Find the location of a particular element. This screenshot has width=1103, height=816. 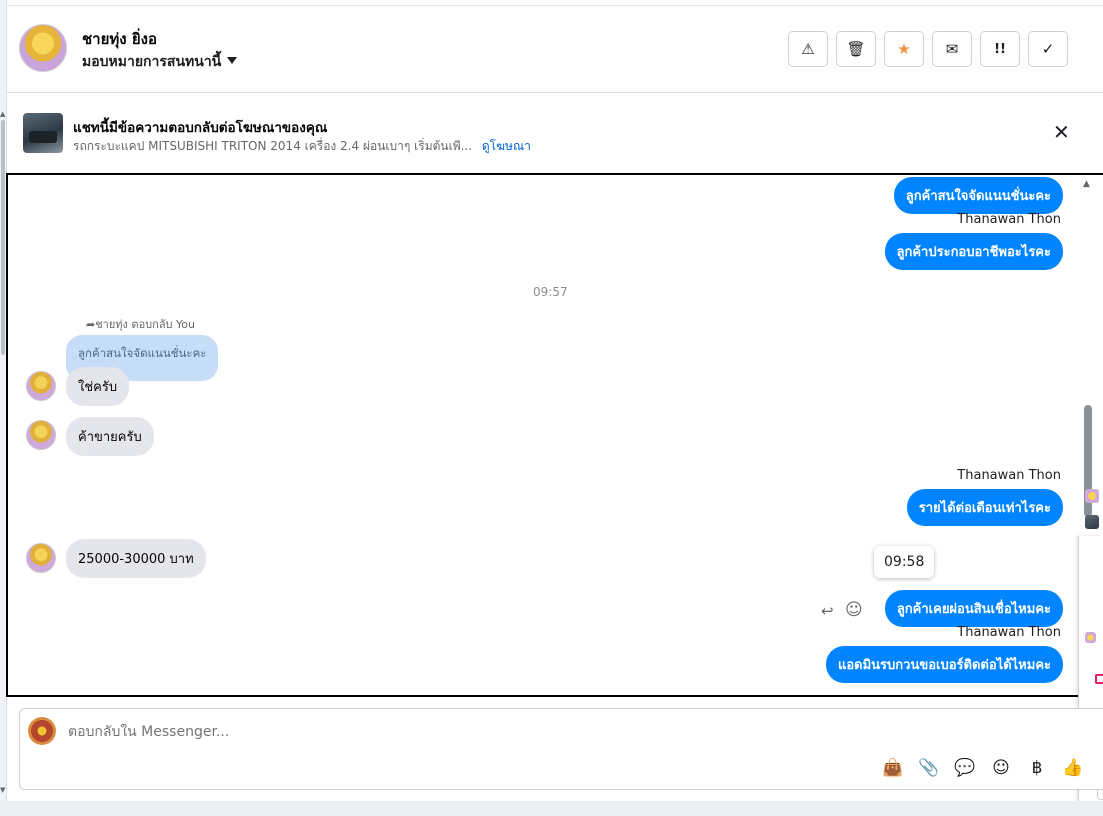

exclamation-icon: !! is located at coordinates (1000, 49).